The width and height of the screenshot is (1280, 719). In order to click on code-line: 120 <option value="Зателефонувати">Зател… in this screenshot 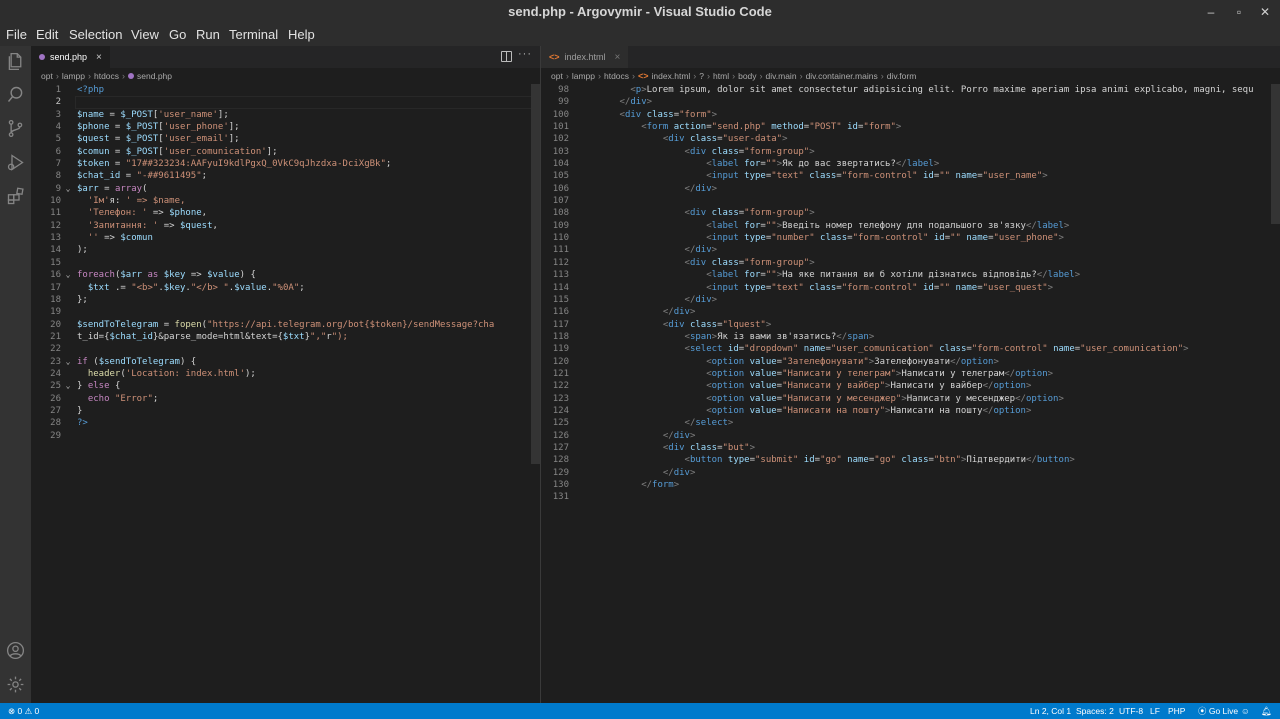, I will do `click(910, 362)`.